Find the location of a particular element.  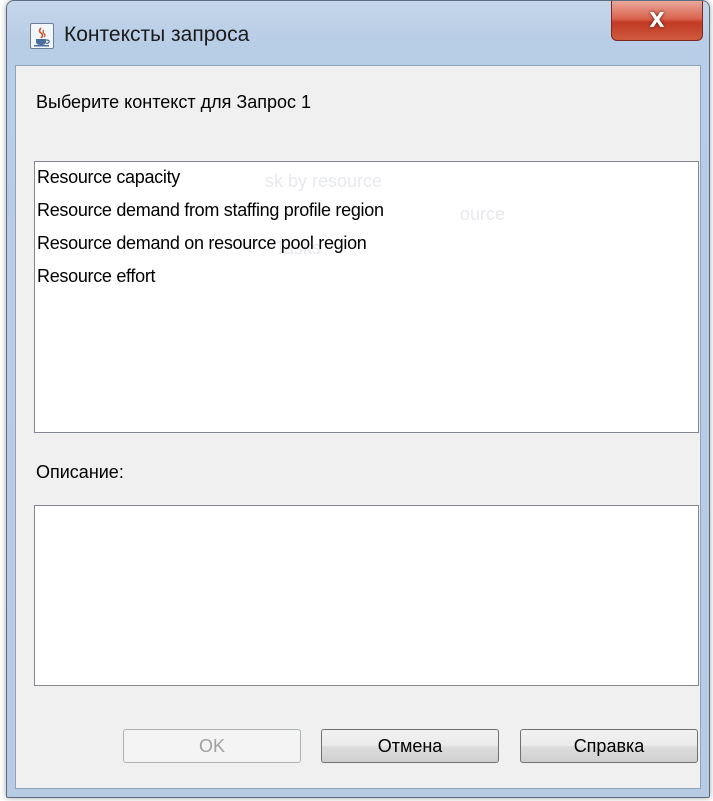

window-title: Контексты запроса is located at coordinates (157, 34).